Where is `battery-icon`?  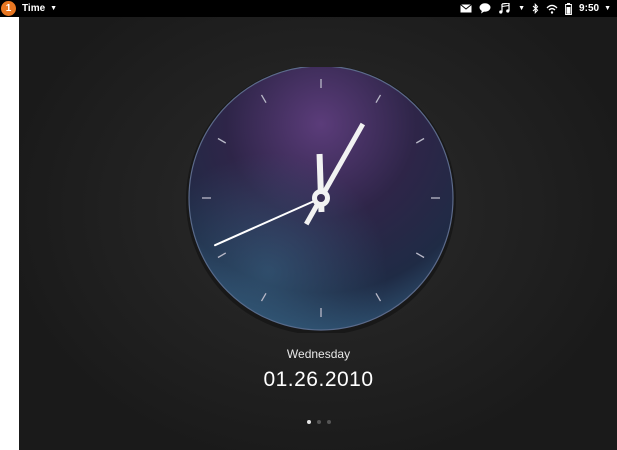
battery-icon is located at coordinates (568, 8).